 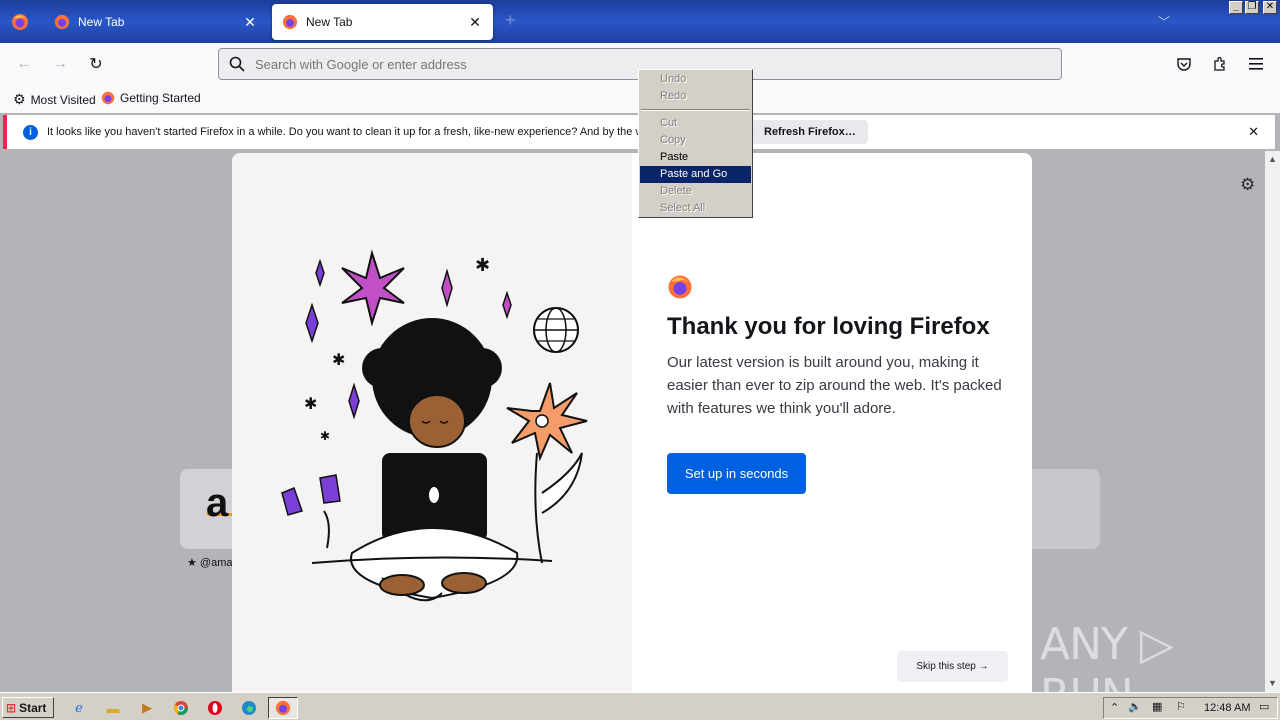 What do you see at coordinates (79, 708) in the screenshot?
I see `internet-explorer-icon: ℯ` at bounding box center [79, 708].